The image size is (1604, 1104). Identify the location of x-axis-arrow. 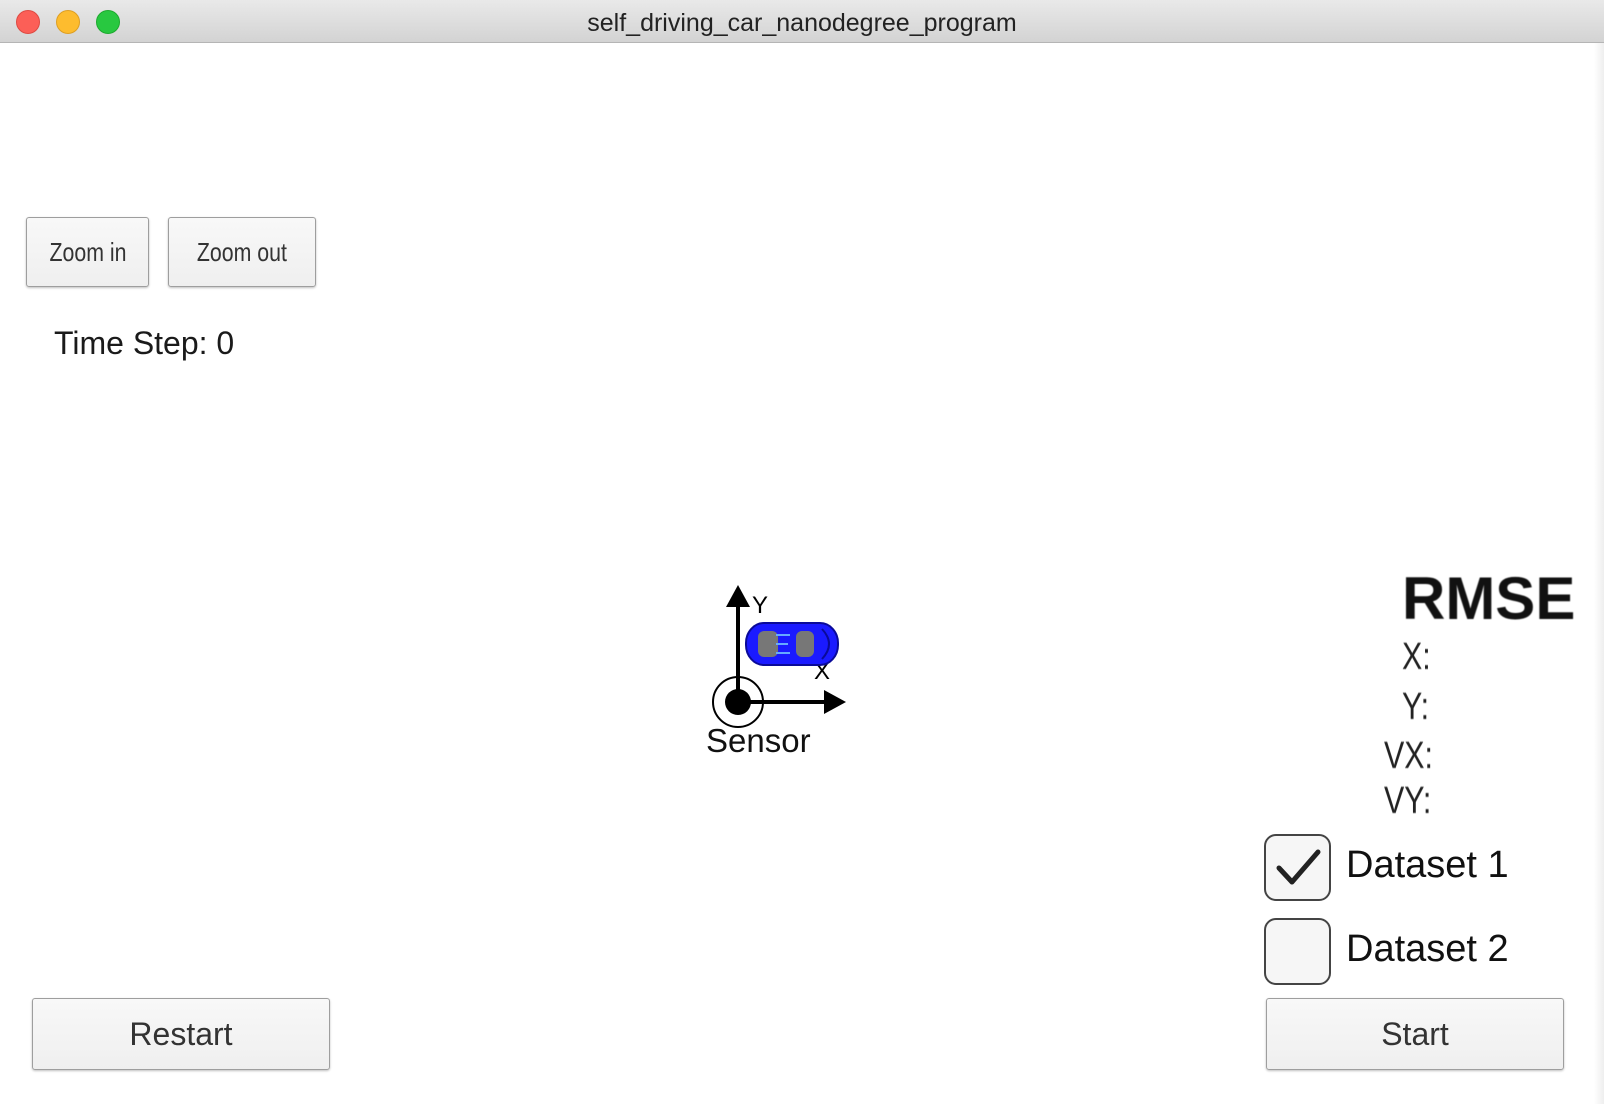
(792, 702).